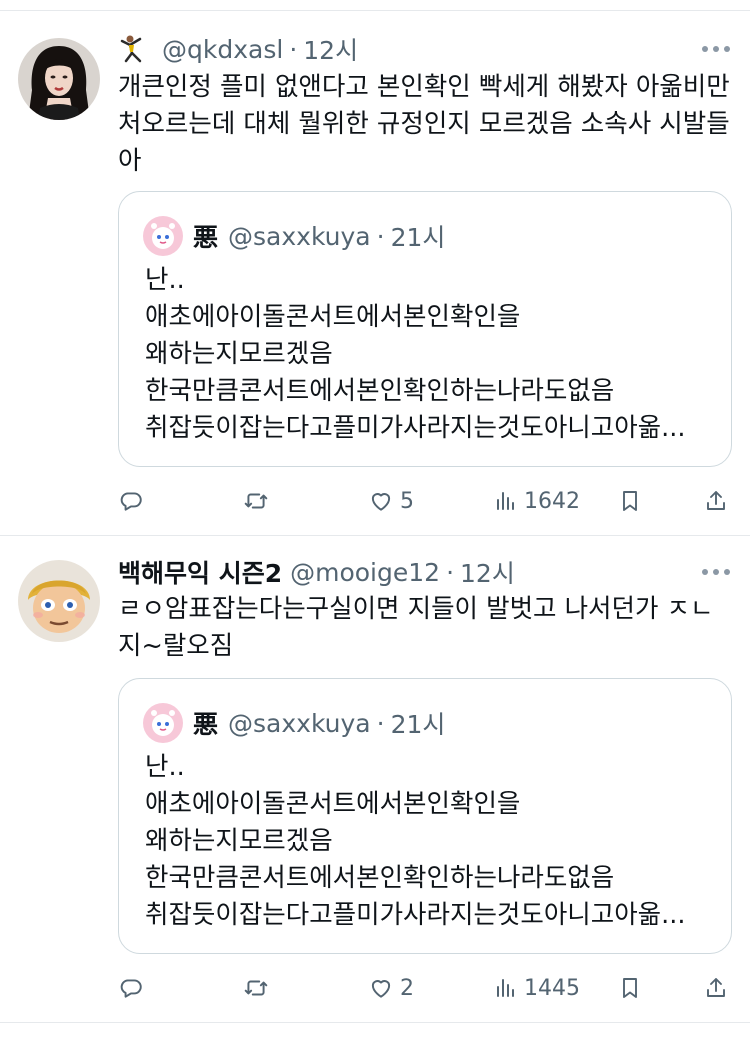  What do you see at coordinates (134, 49) in the screenshot?
I see `figure-gymnast-icon` at bounding box center [134, 49].